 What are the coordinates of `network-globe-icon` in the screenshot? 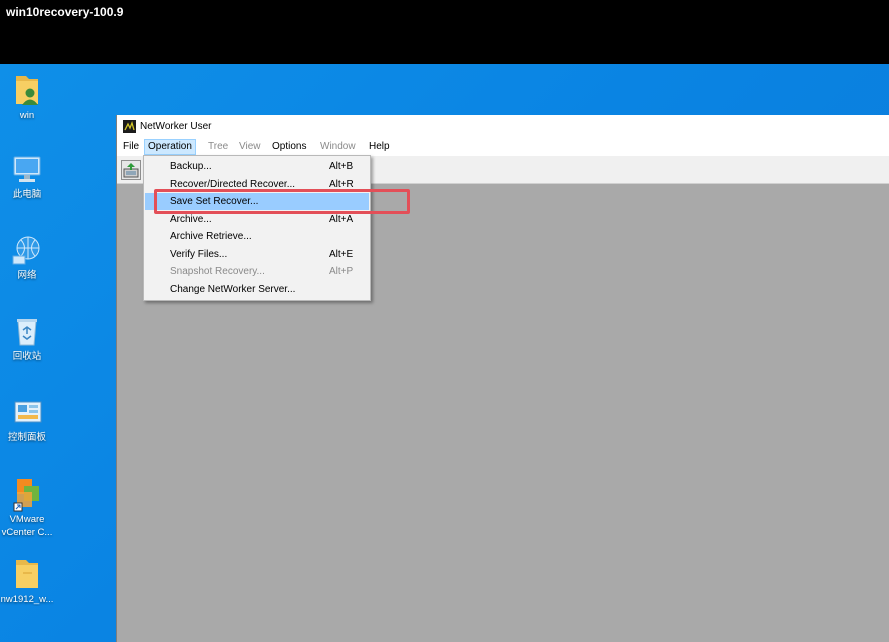 It's located at (26, 250).